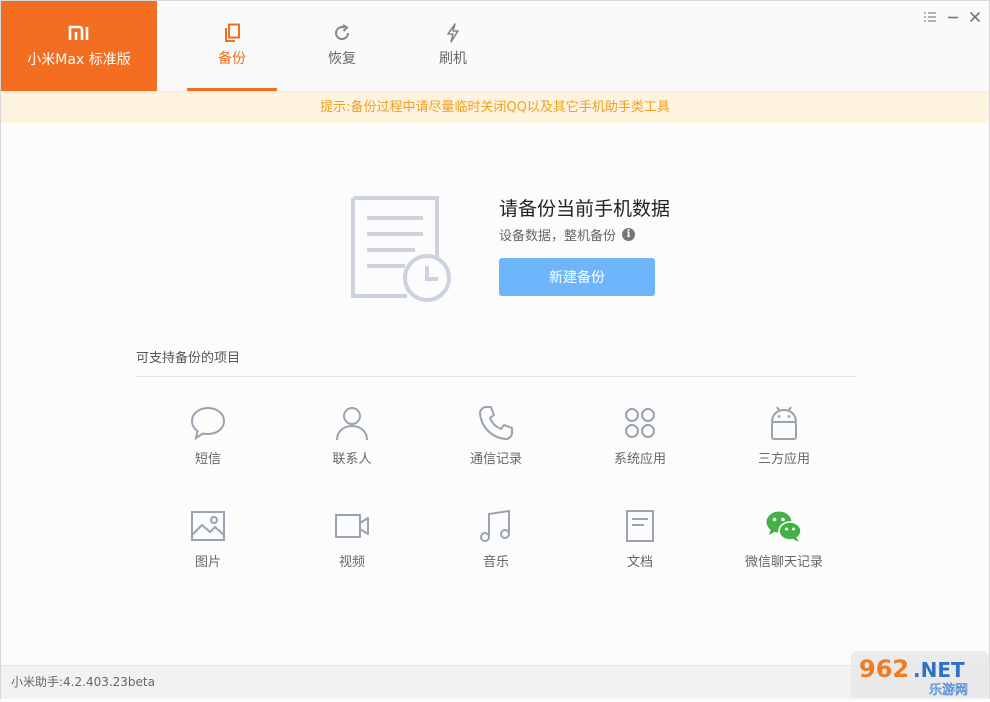 Image resolution: width=990 pixels, height=702 pixels. What do you see at coordinates (207, 562) in the screenshot?
I see `item-label: 图片` at bounding box center [207, 562].